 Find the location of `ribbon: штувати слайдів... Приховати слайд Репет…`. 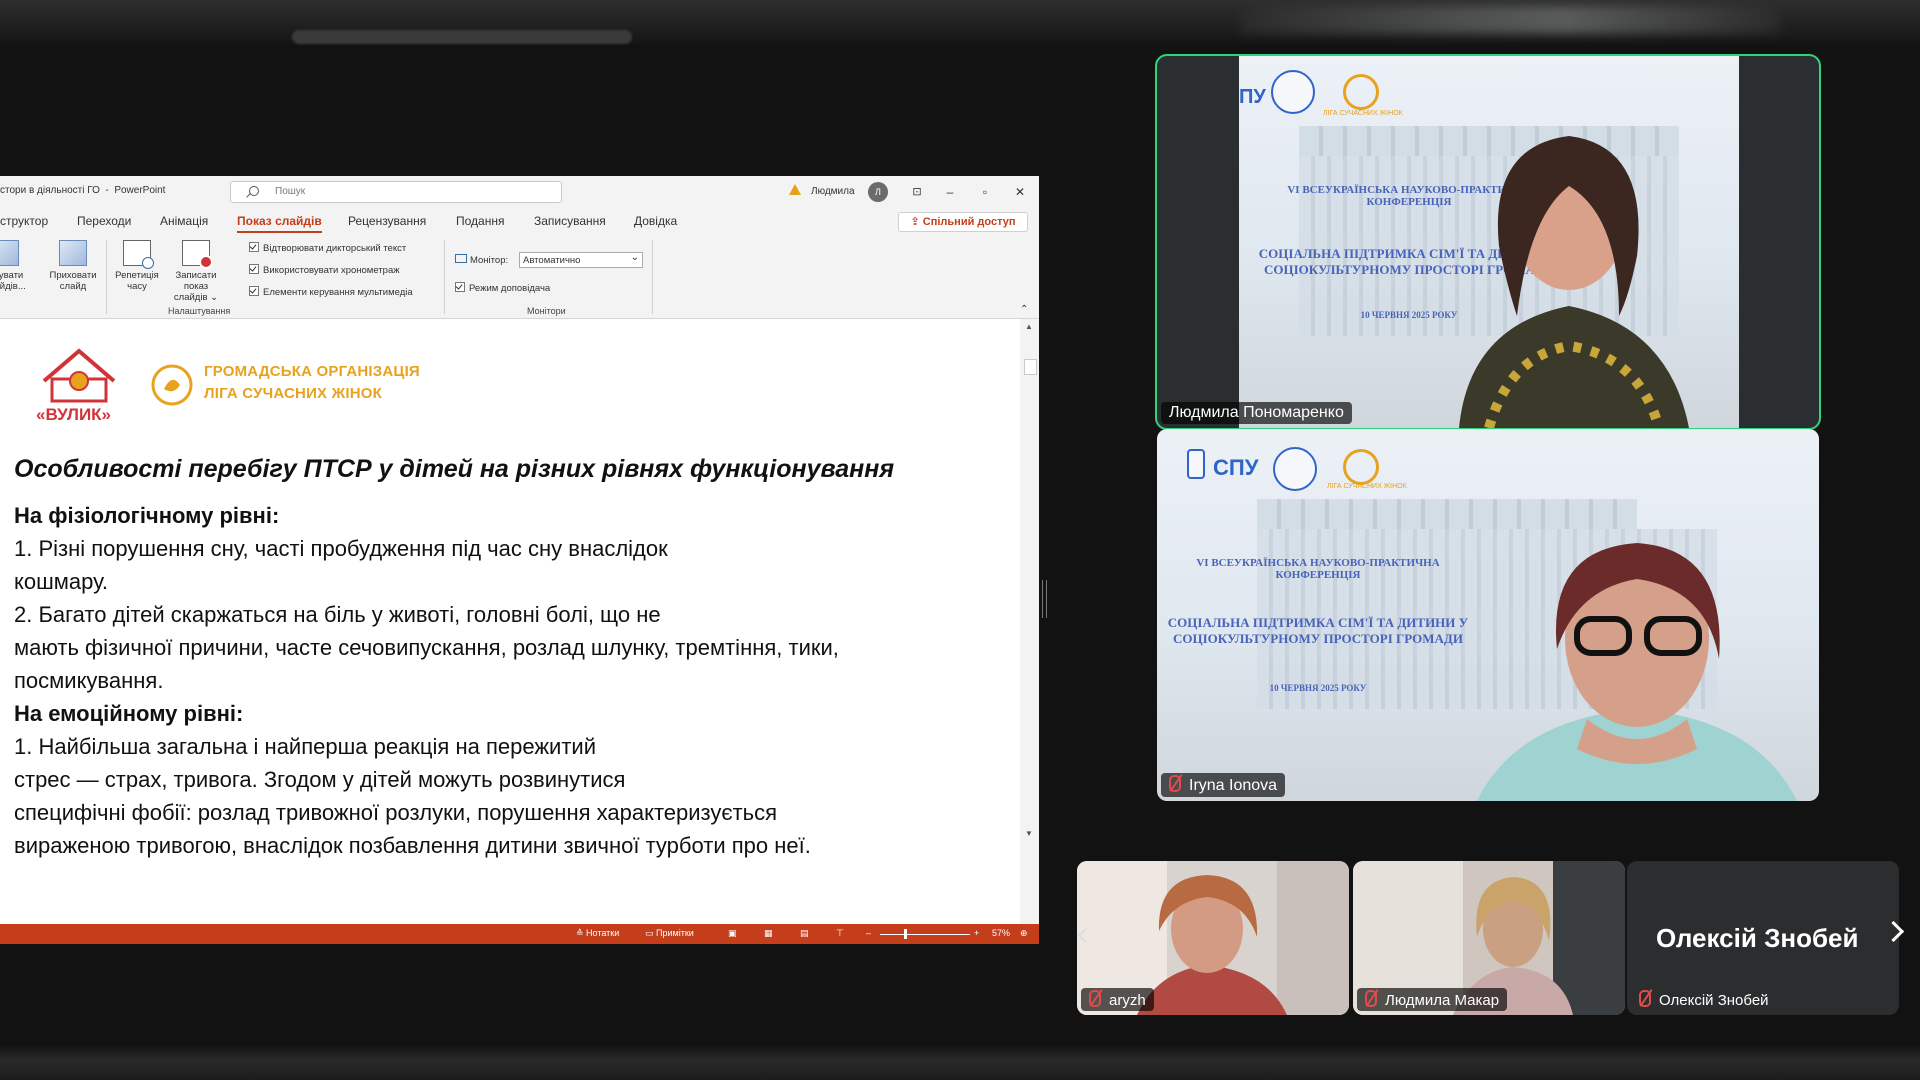

ribbon: штувати слайдів... Приховати слайд Репет… is located at coordinates (519, 276).